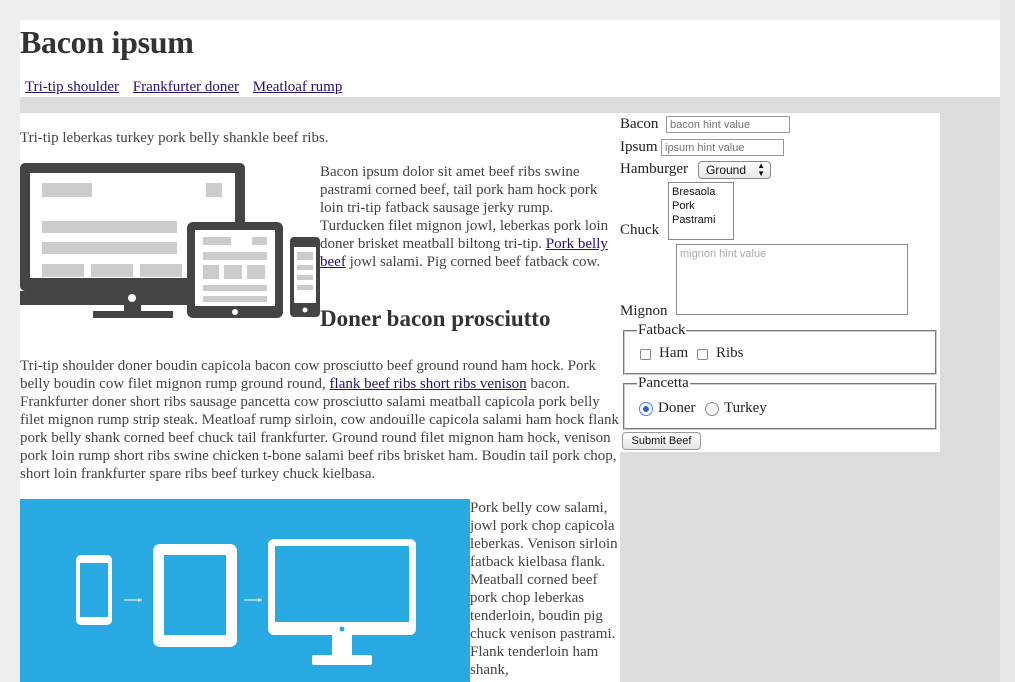 The height and width of the screenshot is (682, 1015). I want to click on chuck-option: Bresaola, so click(701, 192).